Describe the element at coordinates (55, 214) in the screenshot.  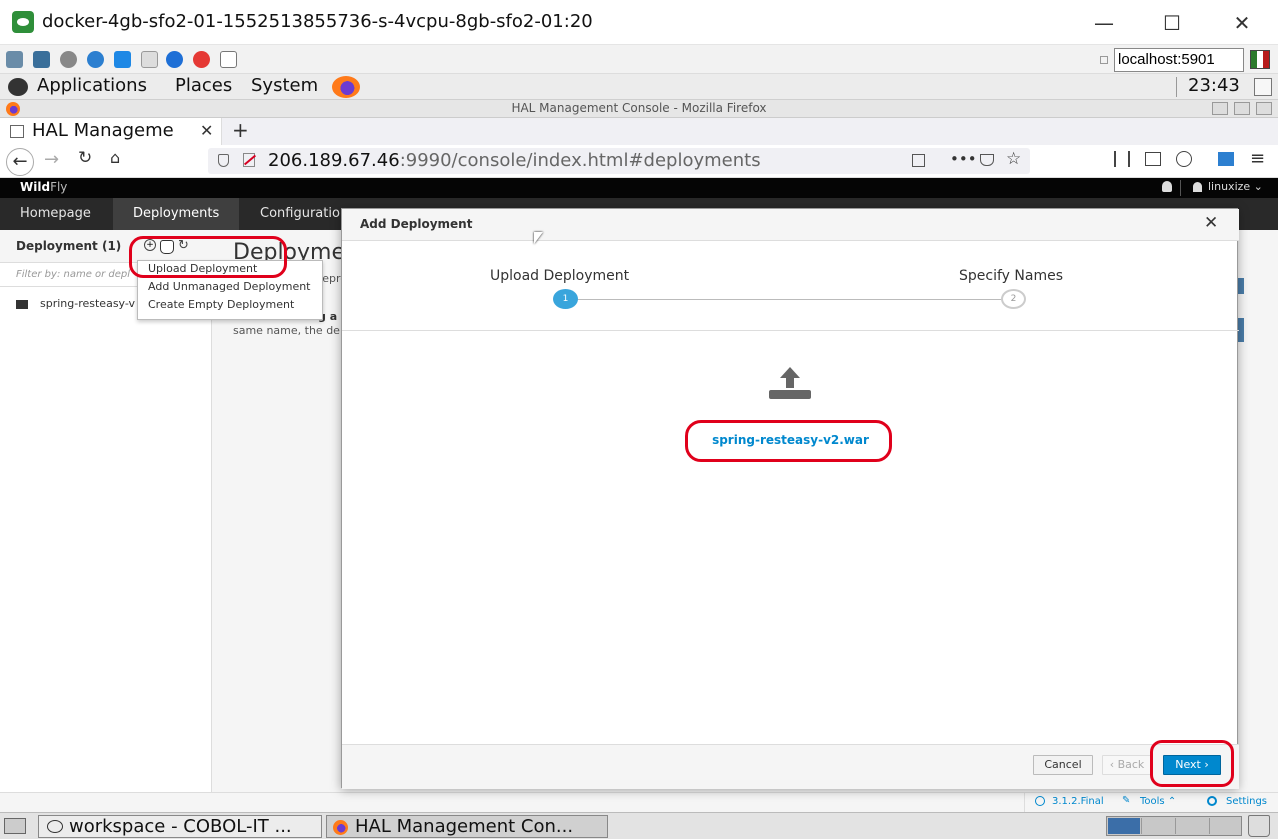
I see `tab-homepage: Homepage` at that location.